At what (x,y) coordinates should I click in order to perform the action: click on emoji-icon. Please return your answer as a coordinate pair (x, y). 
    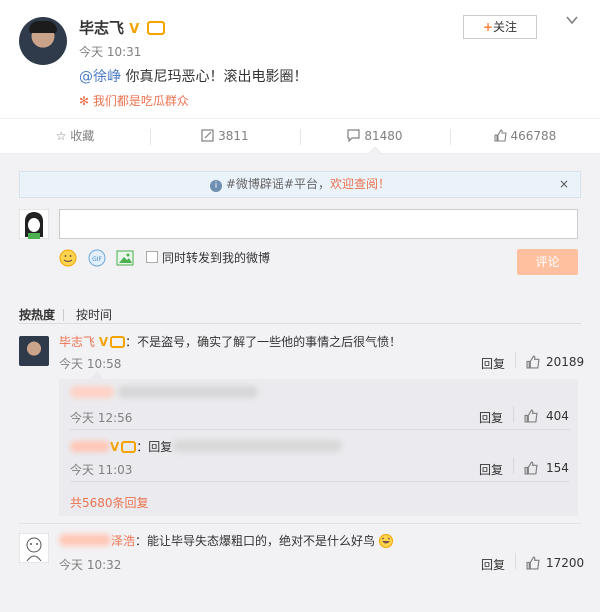
    Looking at the image, I should click on (68, 258).